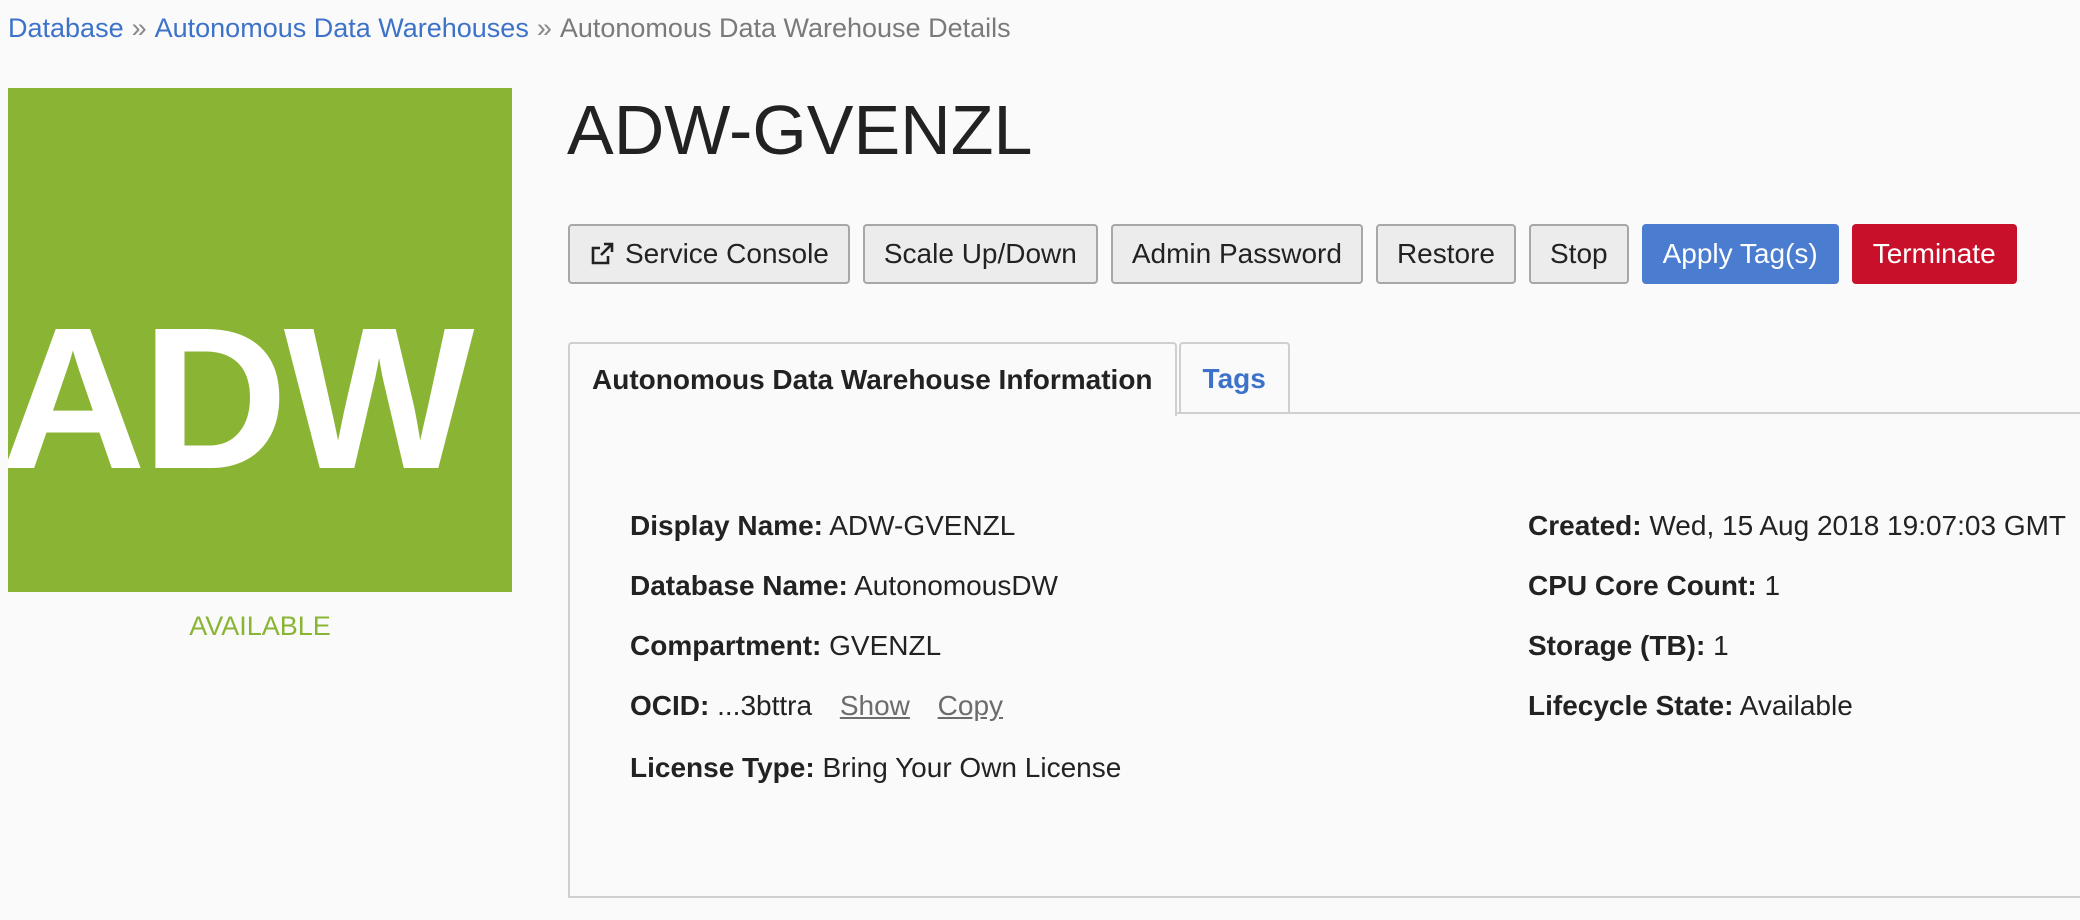 The image size is (2080, 920). Describe the element at coordinates (726, 525) in the screenshot. I see `display-name-label: Display Name:` at that location.